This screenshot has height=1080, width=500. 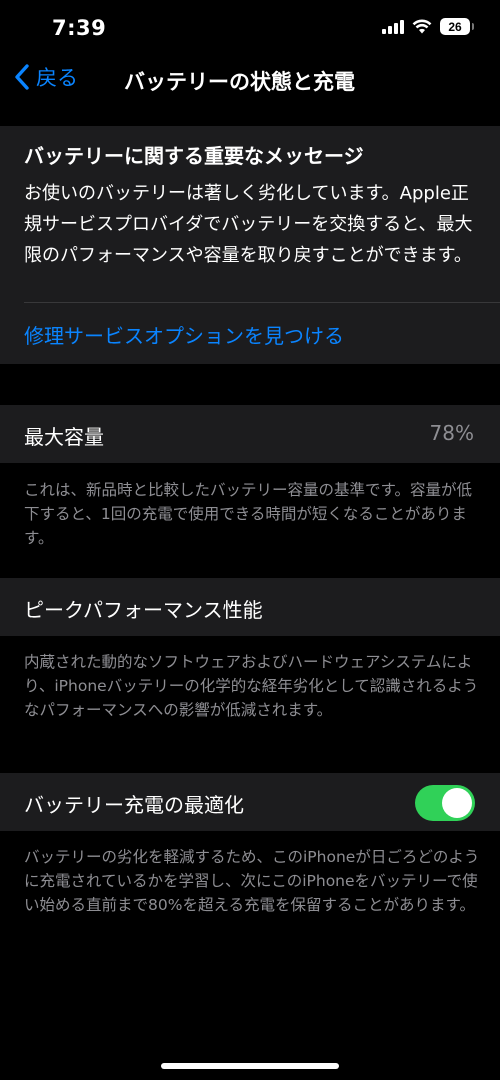 I want to click on home-indicator, so click(x=250, y=1066).